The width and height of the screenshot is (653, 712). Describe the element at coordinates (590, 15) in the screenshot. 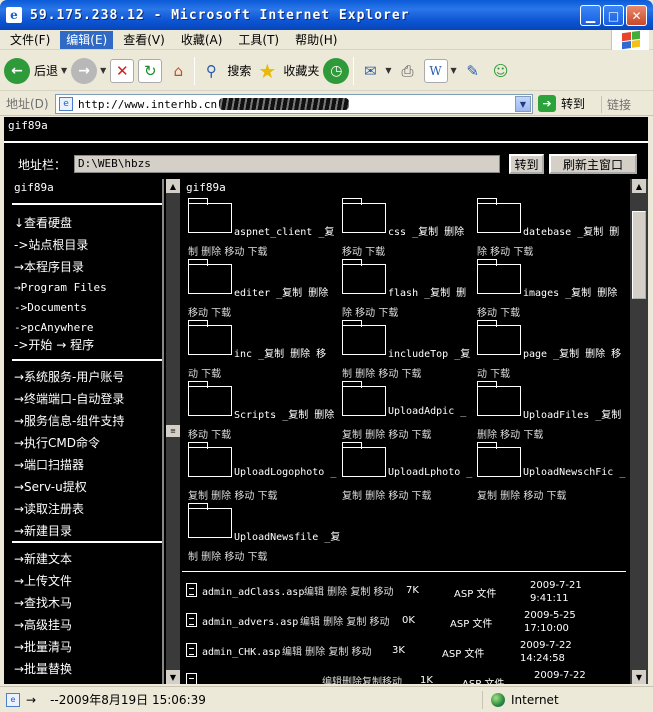

I see `minimize-button: ▁` at that location.